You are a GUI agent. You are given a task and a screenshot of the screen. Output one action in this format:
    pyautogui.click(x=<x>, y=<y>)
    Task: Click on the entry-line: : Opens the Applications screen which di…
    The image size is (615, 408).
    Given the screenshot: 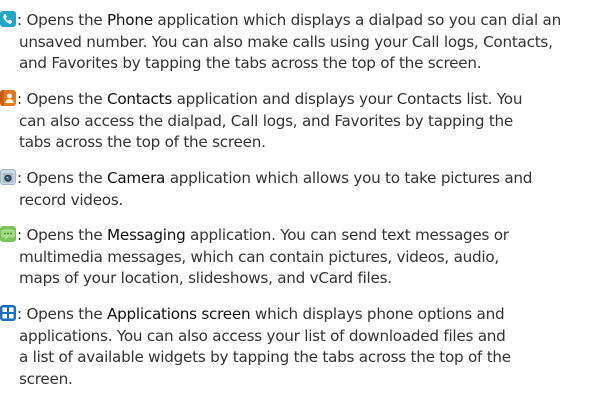 What is the action you would take?
    pyautogui.click(x=305, y=315)
    